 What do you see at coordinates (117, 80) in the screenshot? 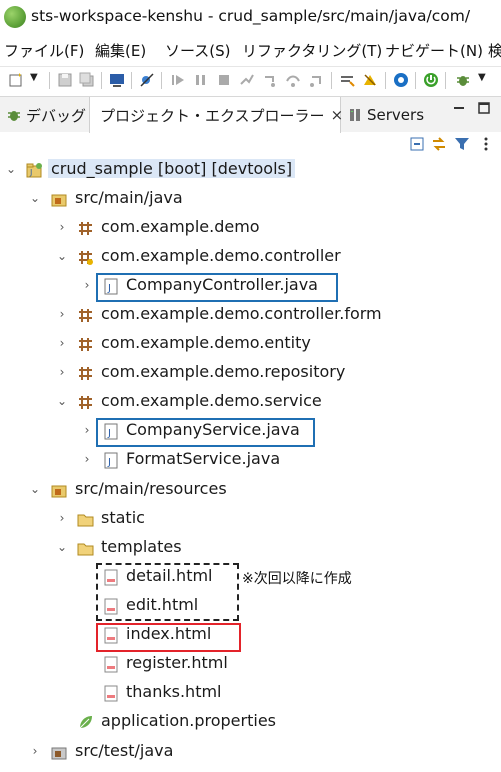
I see `terminal-icon` at bounding box center [117, 80].